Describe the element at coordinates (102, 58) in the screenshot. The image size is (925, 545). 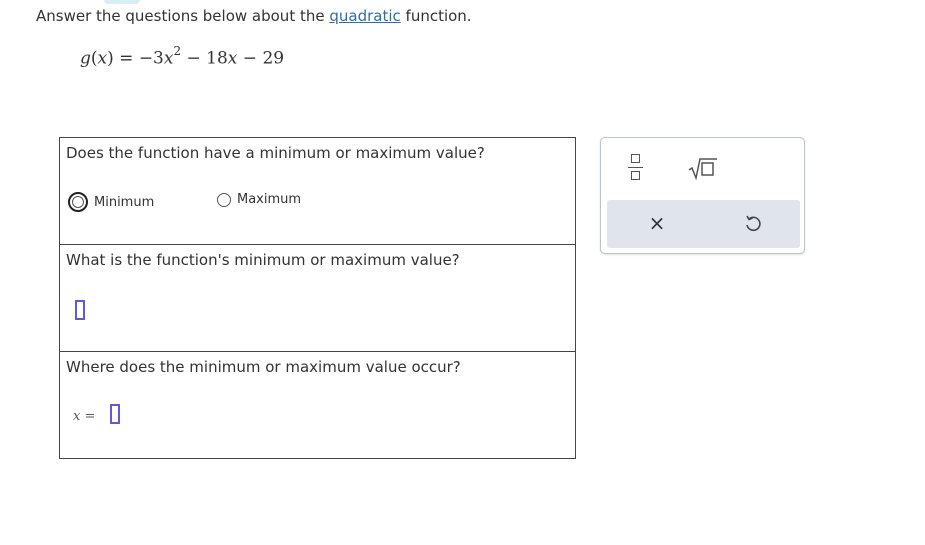
I see `eq-argument: x` at that location.